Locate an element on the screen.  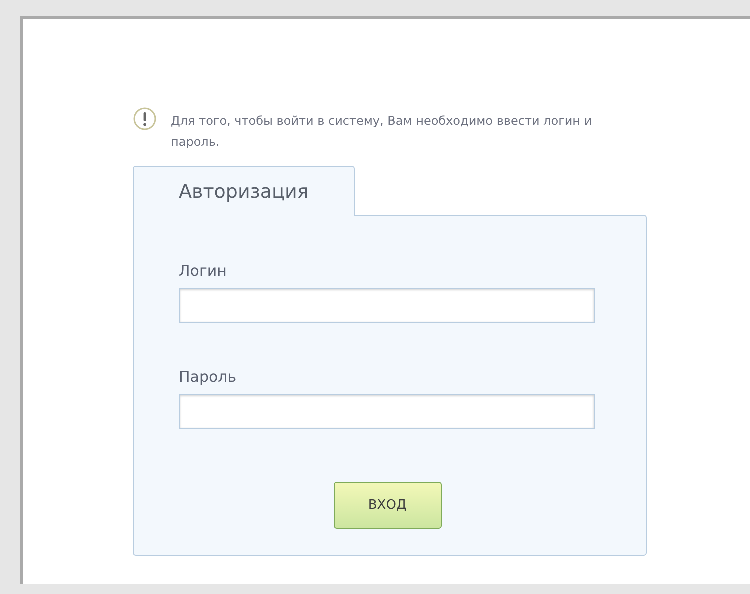
warning-icon is located at coordinates (145, 119).